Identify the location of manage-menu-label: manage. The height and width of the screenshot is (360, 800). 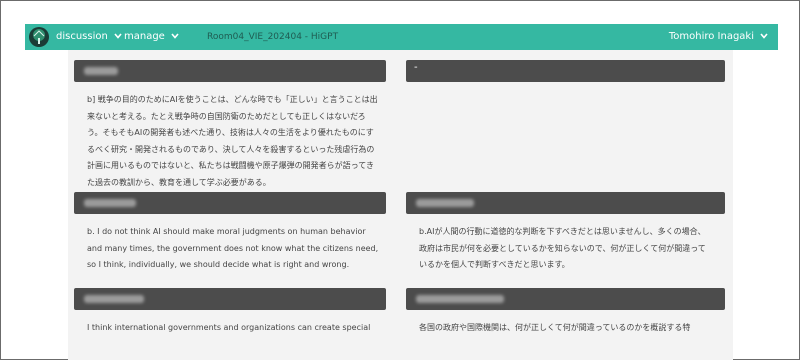
(144, 36).